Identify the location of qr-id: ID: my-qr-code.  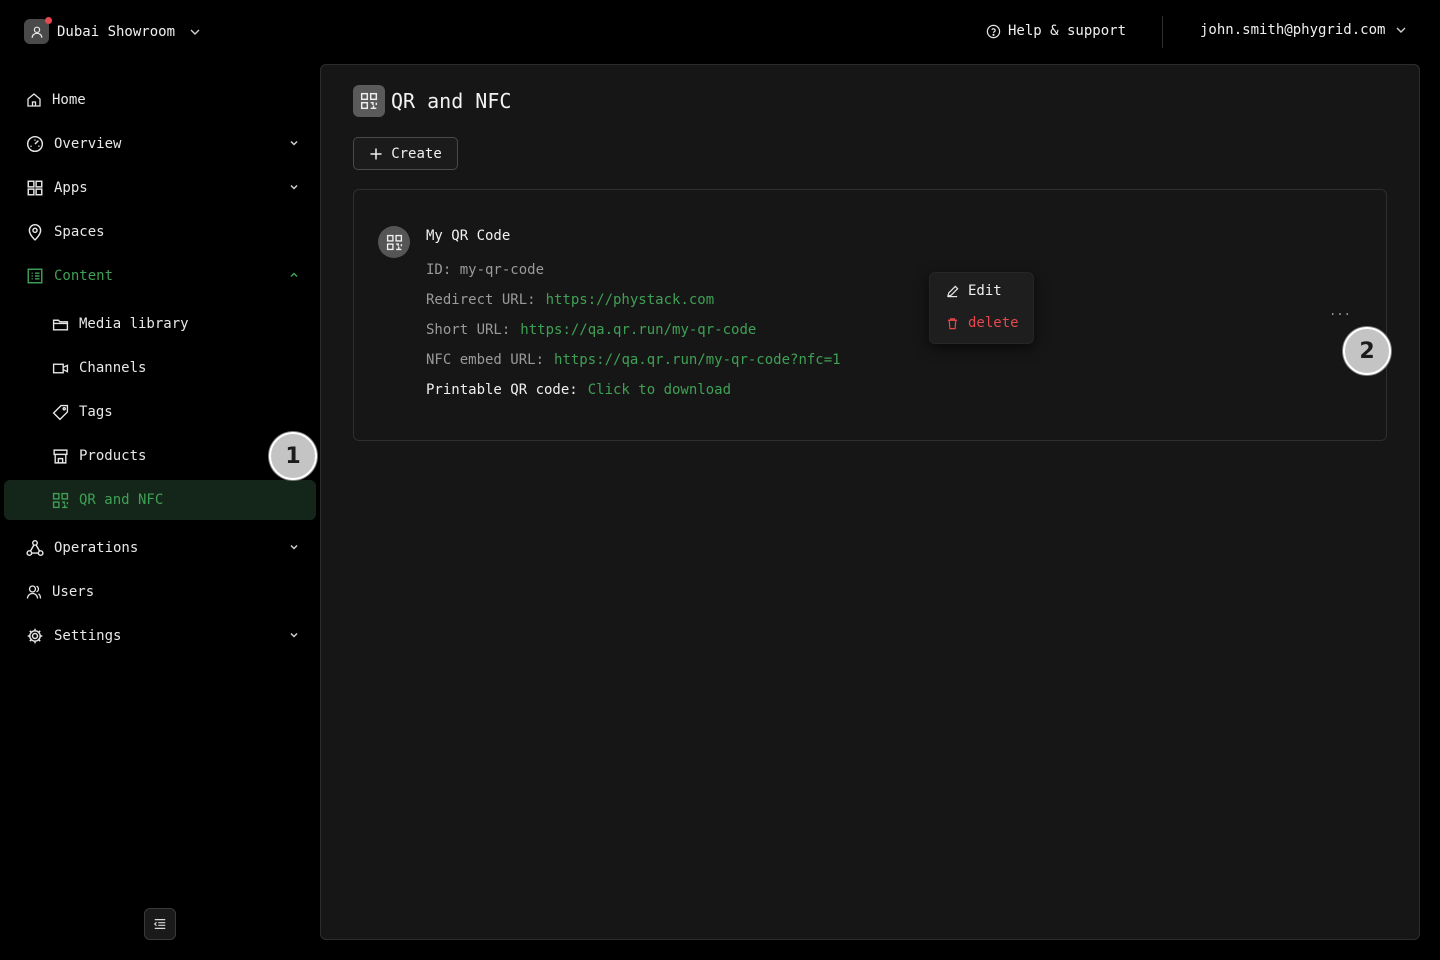
(485, 270).